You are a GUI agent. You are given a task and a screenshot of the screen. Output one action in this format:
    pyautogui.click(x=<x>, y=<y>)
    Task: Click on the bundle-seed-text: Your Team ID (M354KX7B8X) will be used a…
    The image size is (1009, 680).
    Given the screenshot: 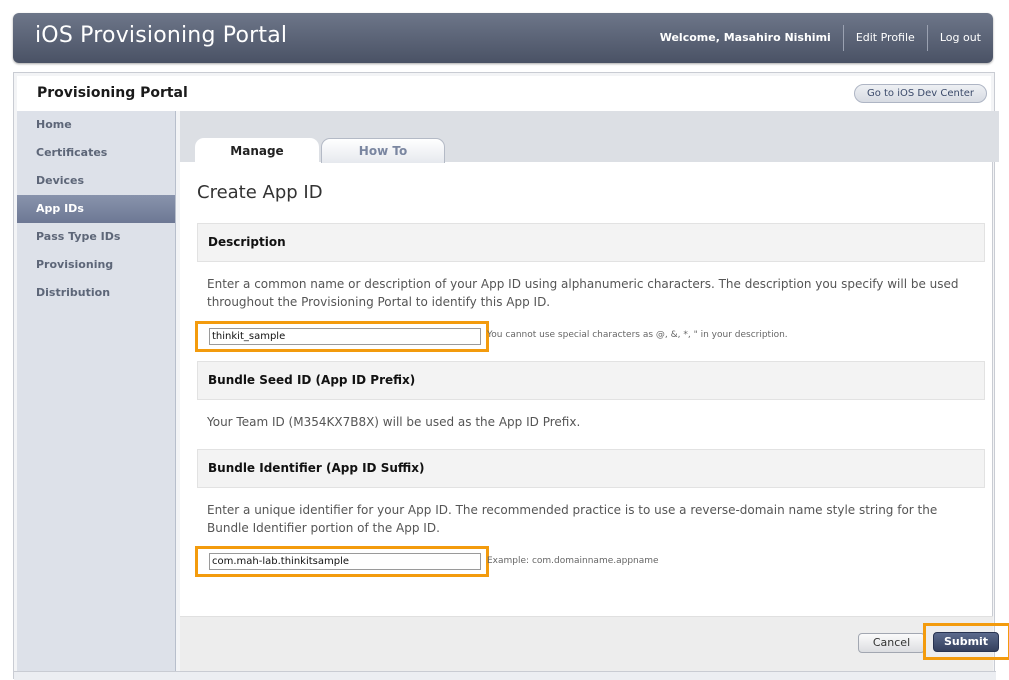 What is the action you would take?
    pyautogui.click(x=394, y=422)
    